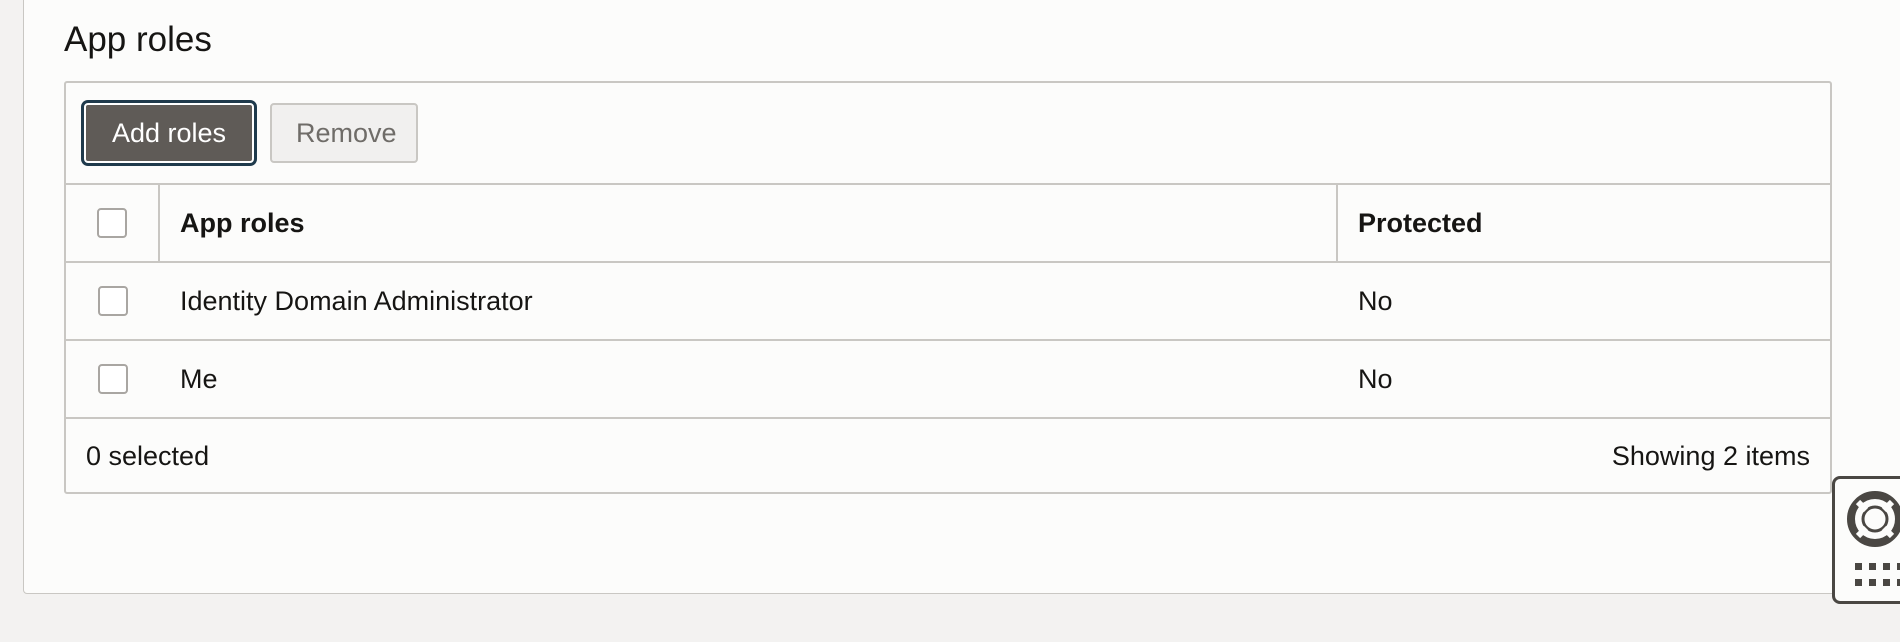 The width and height of the screenshot is (1900, 642). What do you see at coordinates (356, 300) in the screenshot?
I see `role-name-cell: Identity Domain Administrator` at bounding box center [356, 300].